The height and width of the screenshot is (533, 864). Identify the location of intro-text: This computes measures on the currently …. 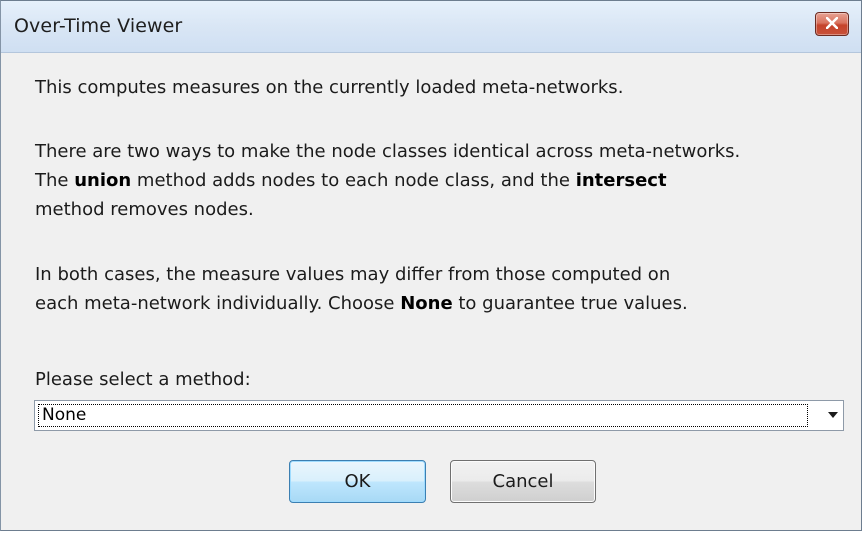
(329, 87).